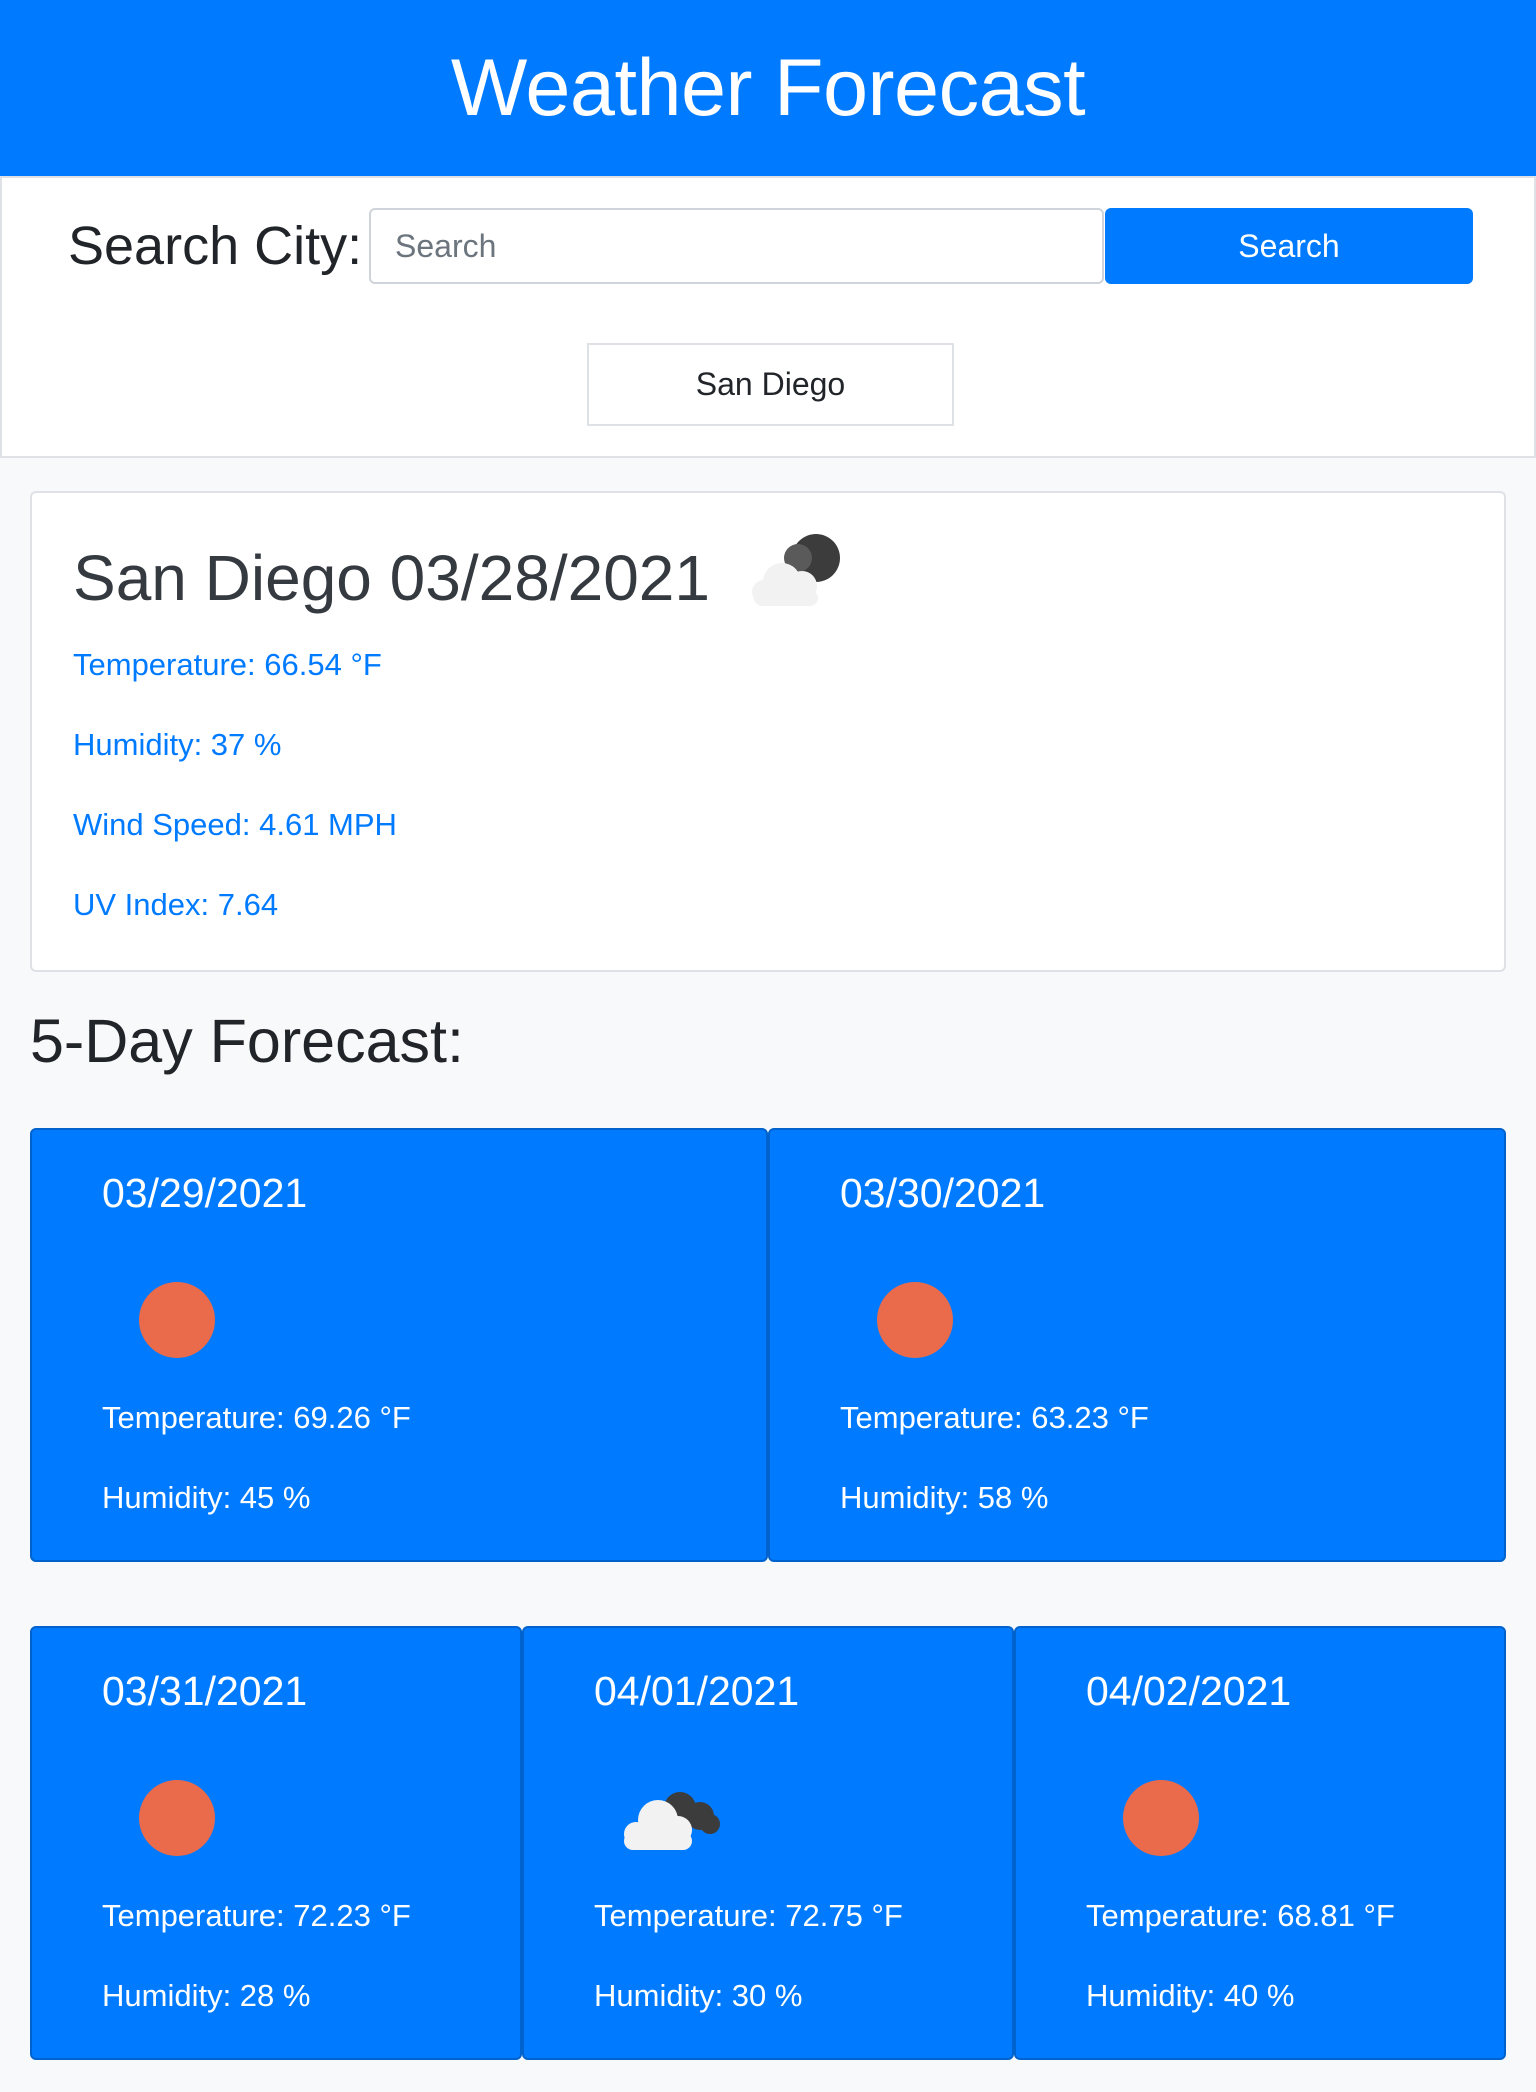 Image resolution: width=1536 pixels, height=2092 pixels. What do you see at coordinates (235, 824) in the screenshot?
I see `current-wind-speed: Wind Speed: 4.61 MPH` at bounding box center [235, 824].